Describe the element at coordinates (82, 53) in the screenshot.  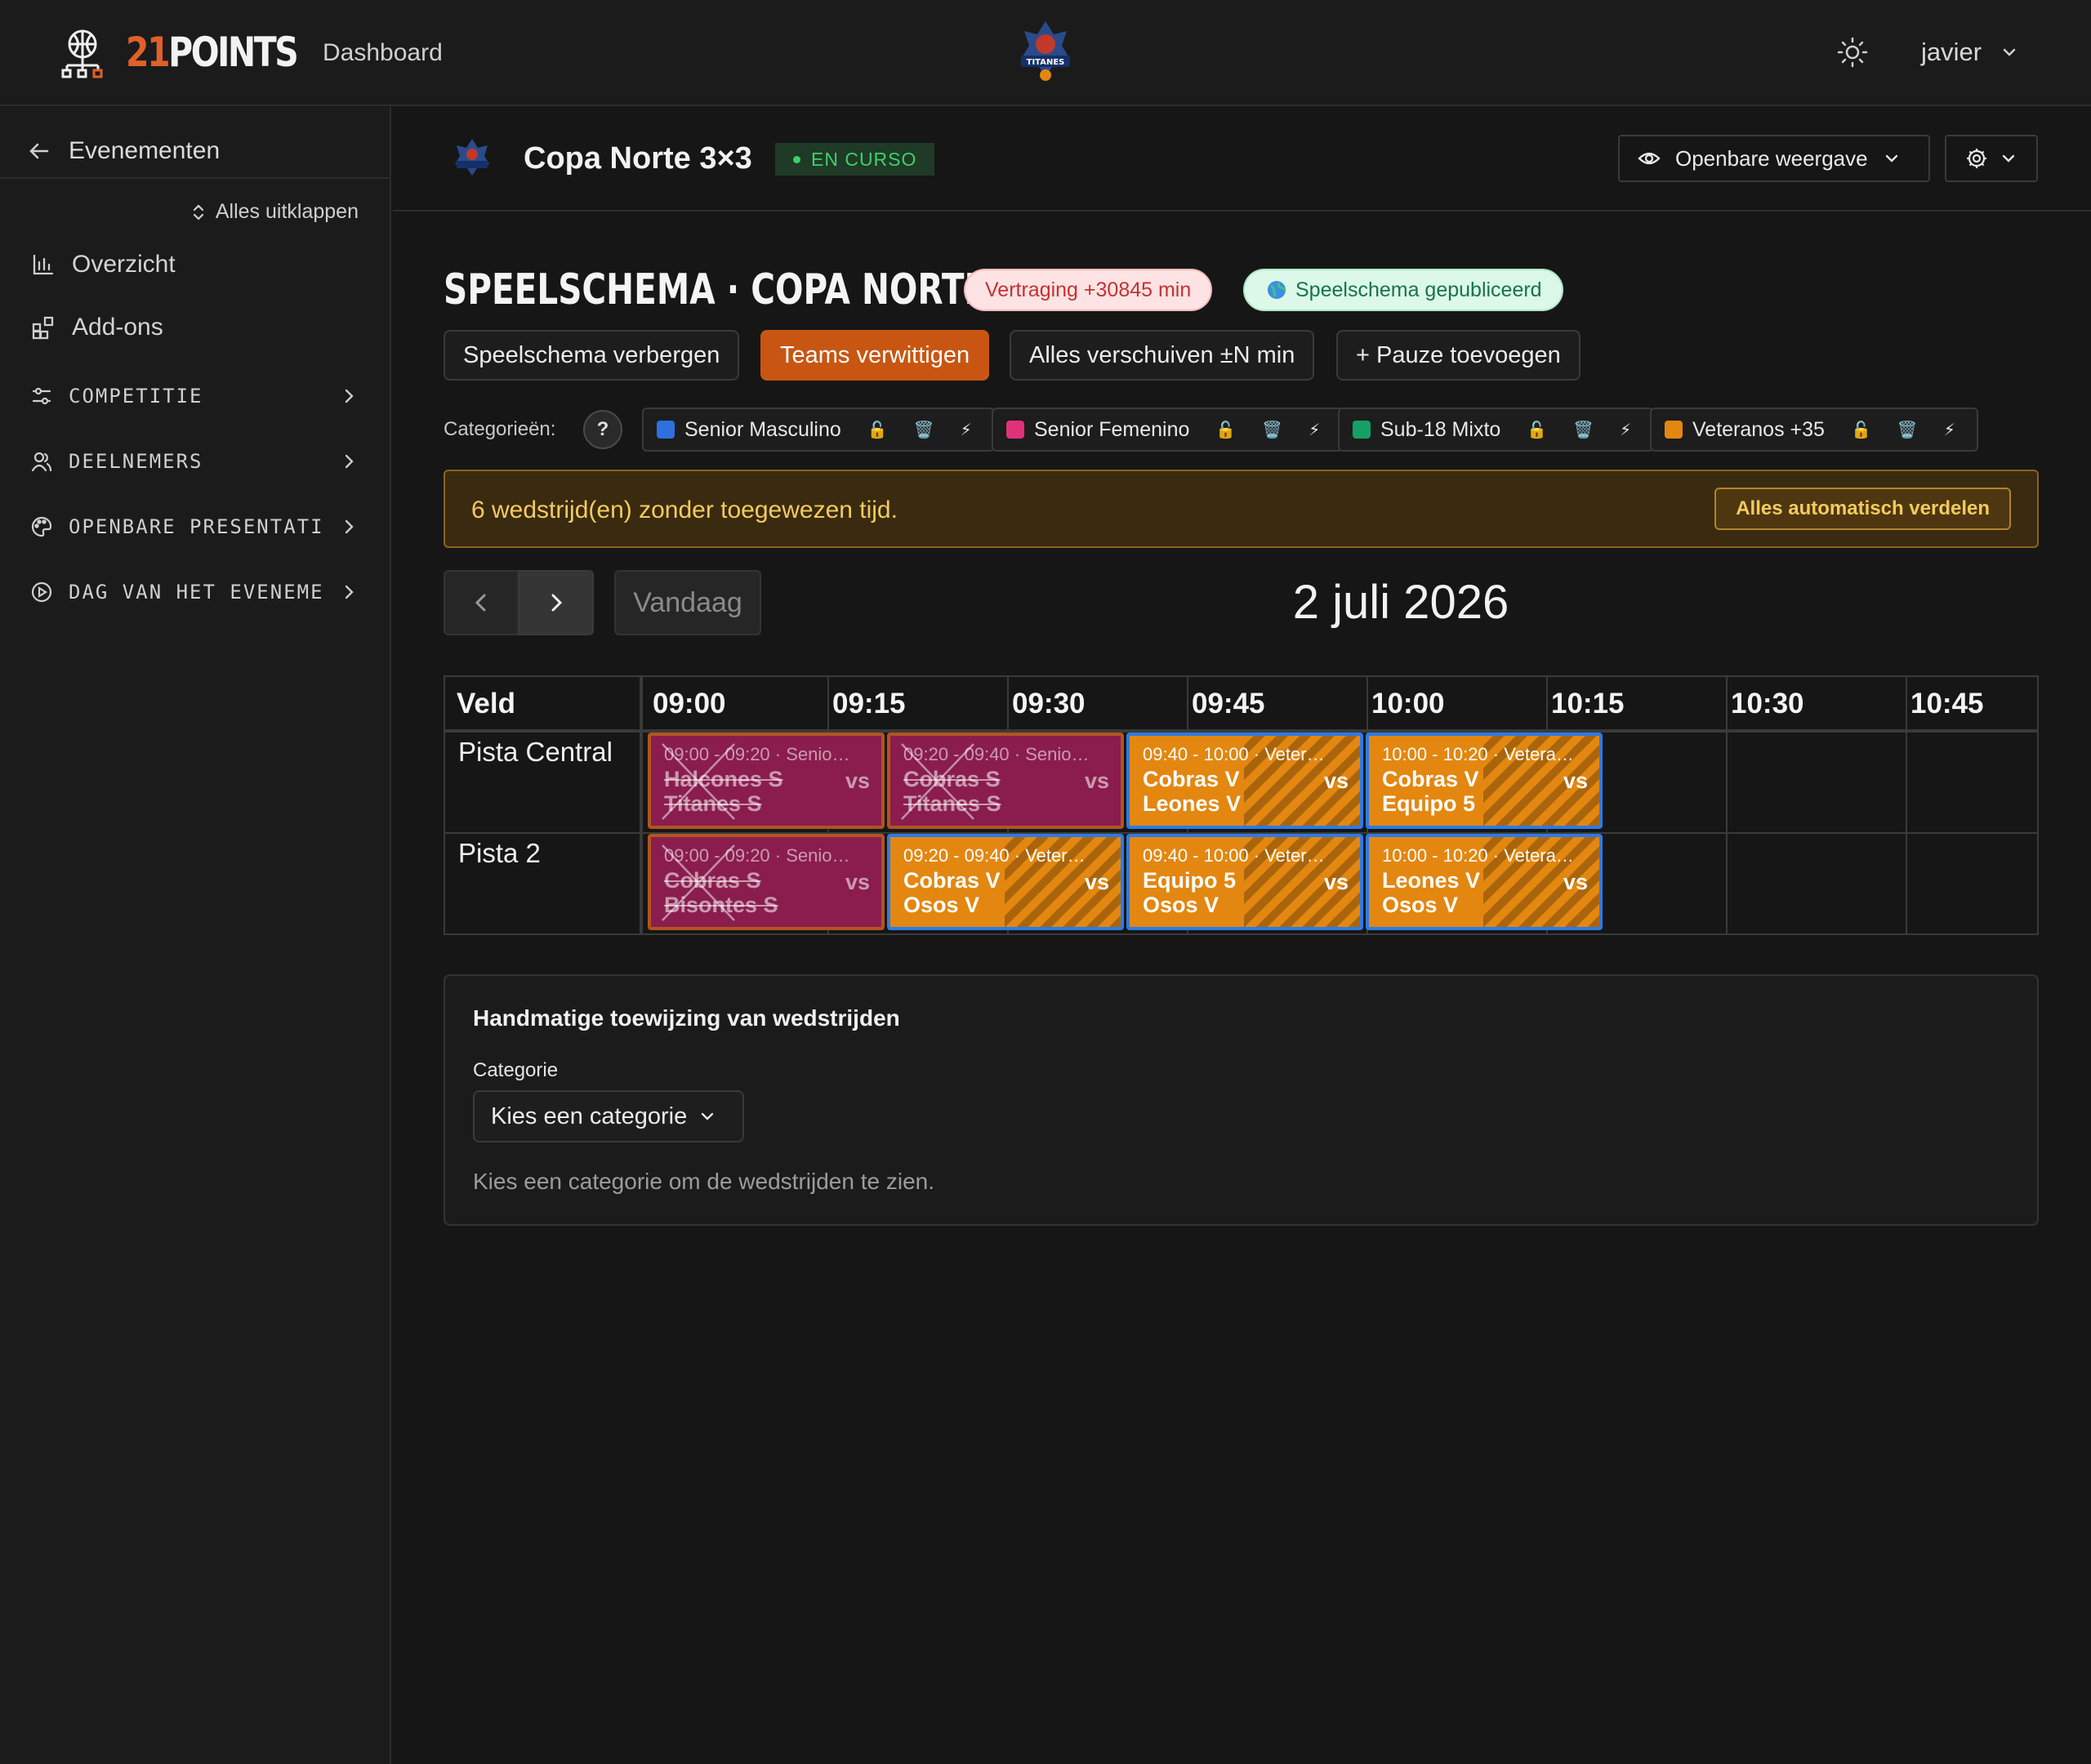
I see `basketball-hoop-icon` at that location.